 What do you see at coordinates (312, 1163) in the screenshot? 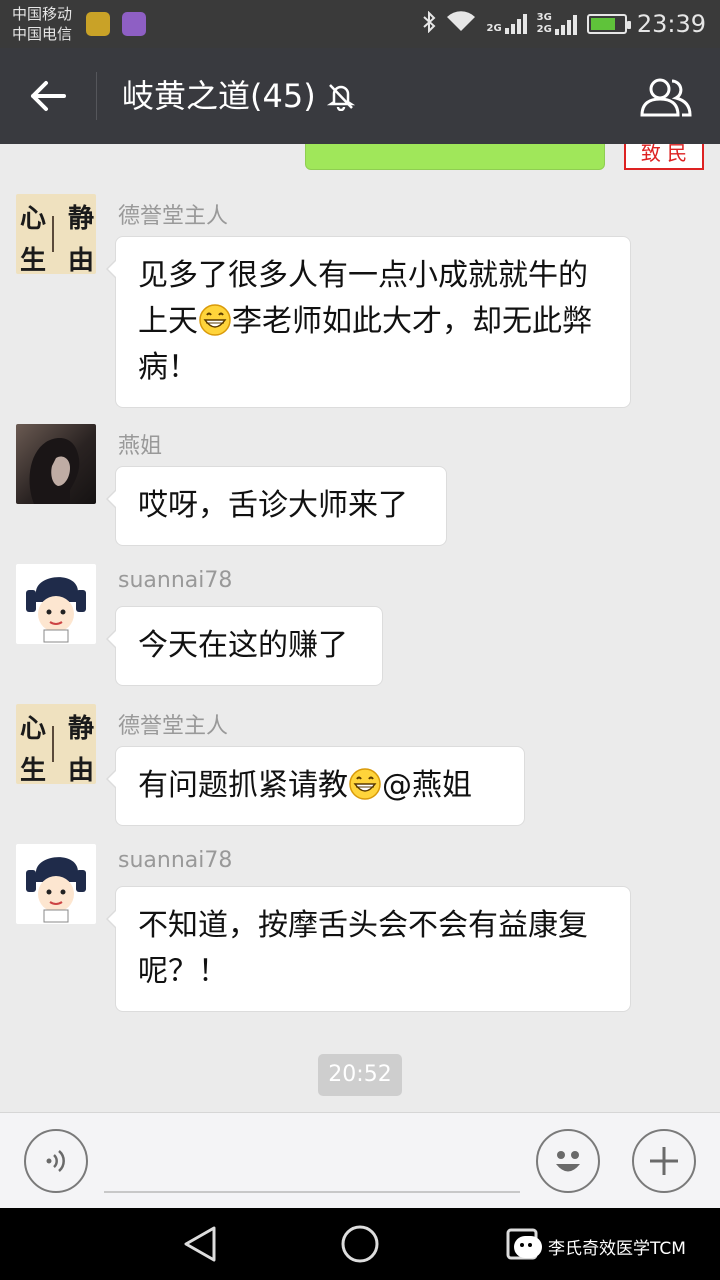
I see `message-input` at bounding box center [312, 1163].